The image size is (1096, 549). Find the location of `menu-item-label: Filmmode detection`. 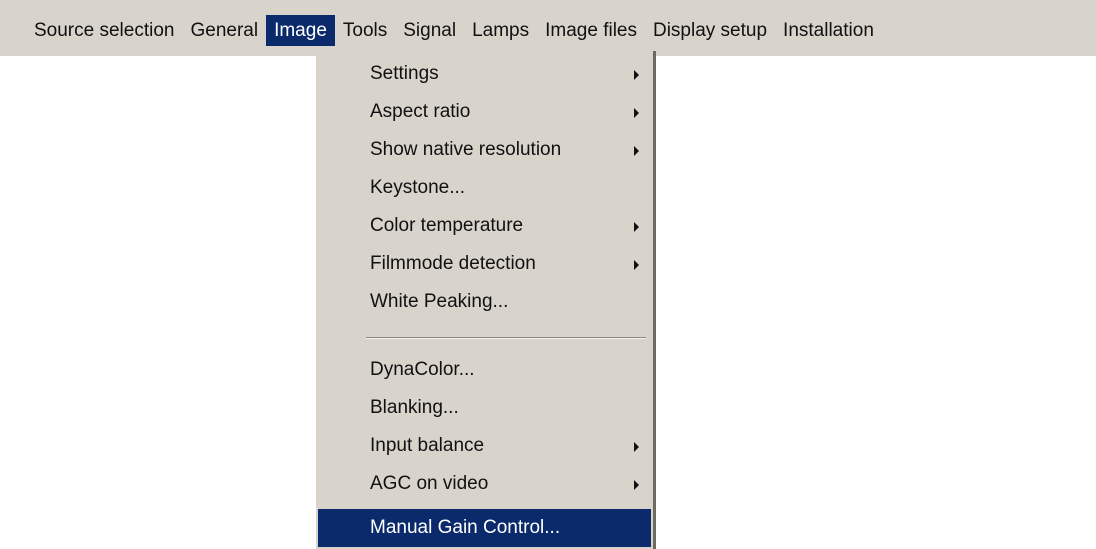

menu-item-label: Filmmode detection is located at coordinates (453, 263).